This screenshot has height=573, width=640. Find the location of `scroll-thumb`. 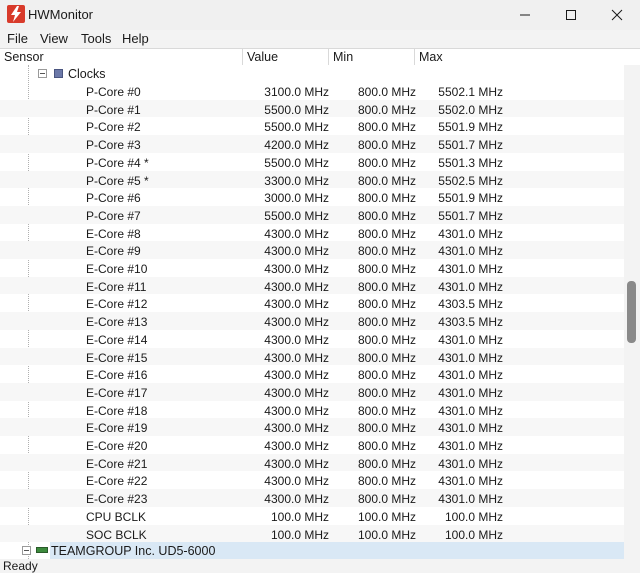

scroll-thumb is located at coordinates (631, 312).